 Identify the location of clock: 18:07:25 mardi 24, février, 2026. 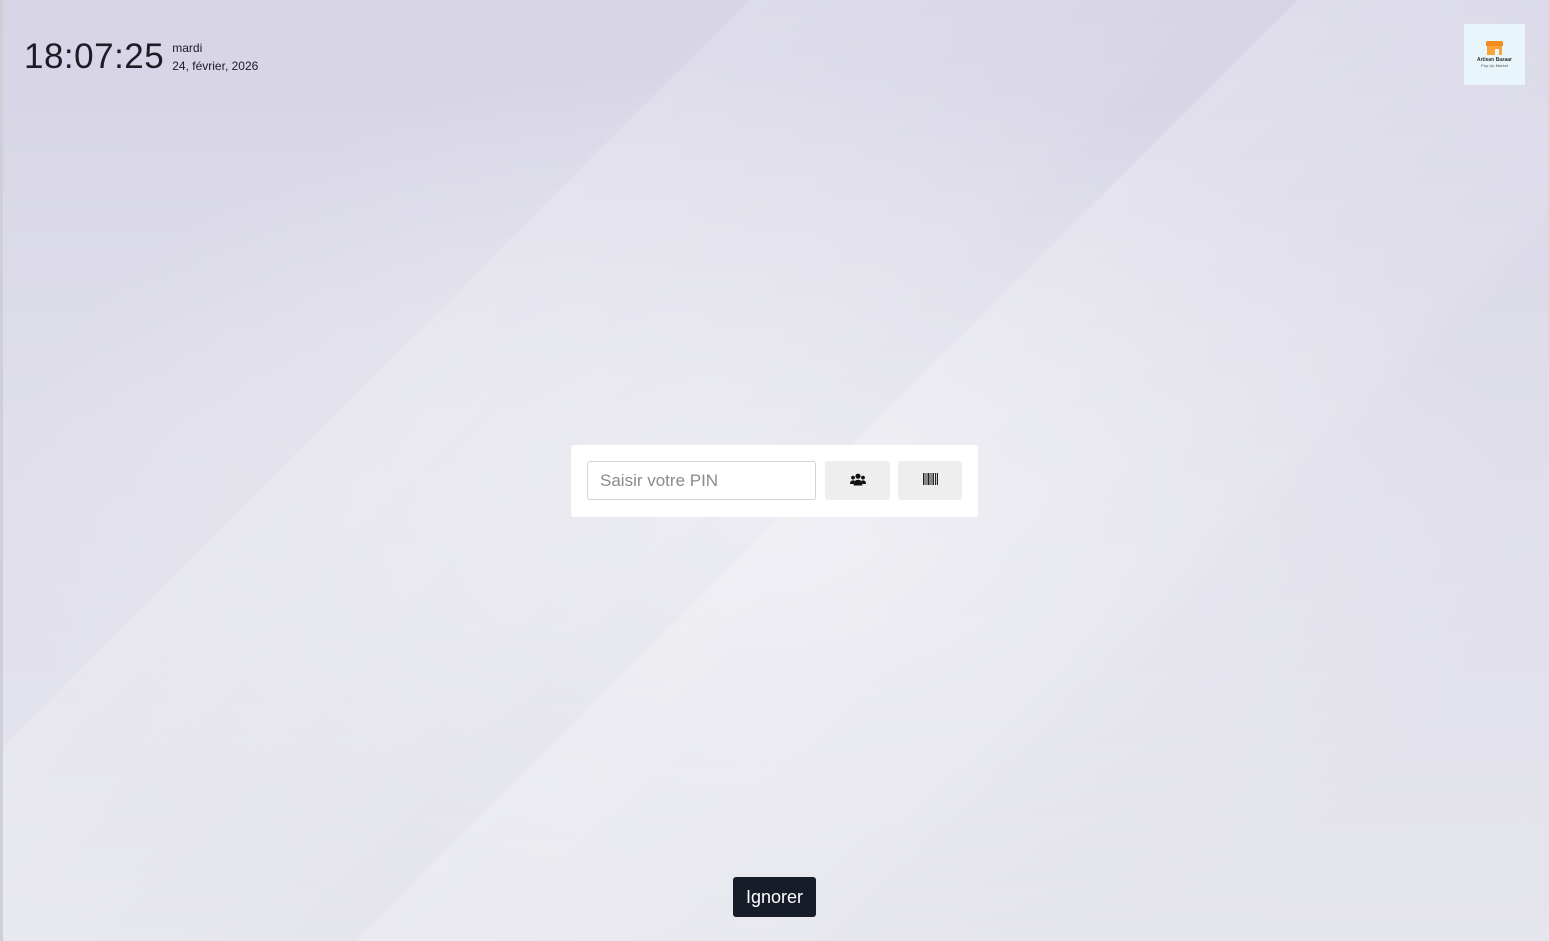
(141, 57).